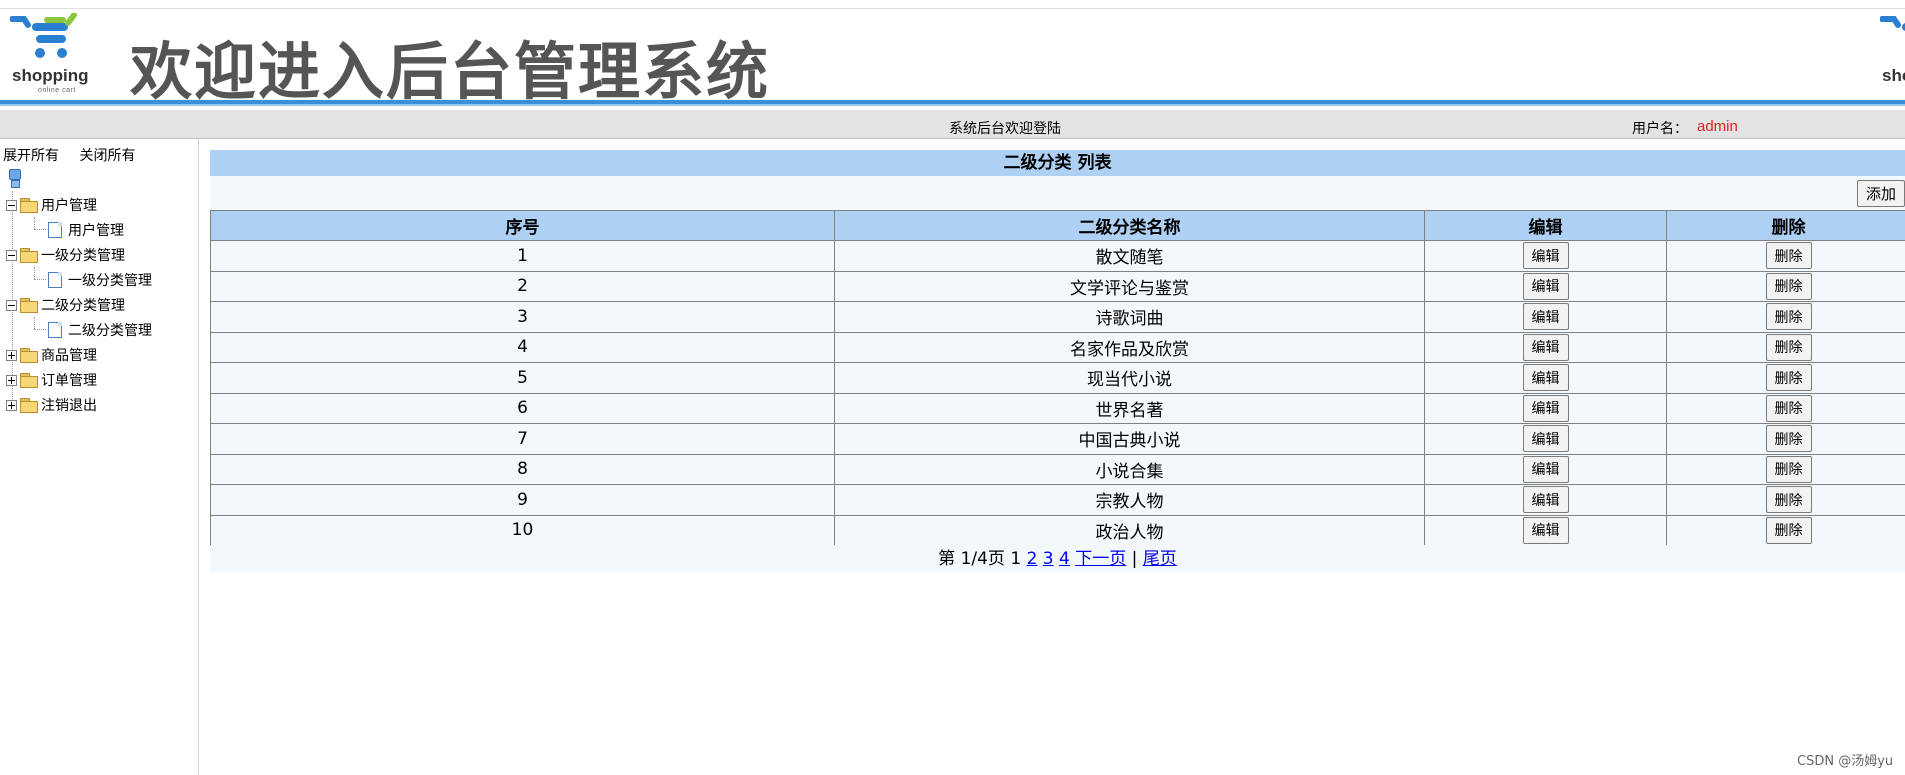  Describe the element at coordinates (1129, 530) in the screenshot. I see `cell-name: 政治人物` at that location.